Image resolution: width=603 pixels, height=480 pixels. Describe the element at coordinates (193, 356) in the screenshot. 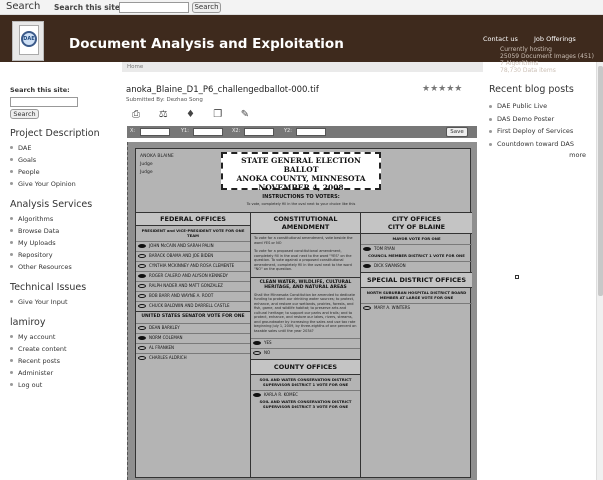

I see `candidate: CHARLES ALDRICH` at that location.